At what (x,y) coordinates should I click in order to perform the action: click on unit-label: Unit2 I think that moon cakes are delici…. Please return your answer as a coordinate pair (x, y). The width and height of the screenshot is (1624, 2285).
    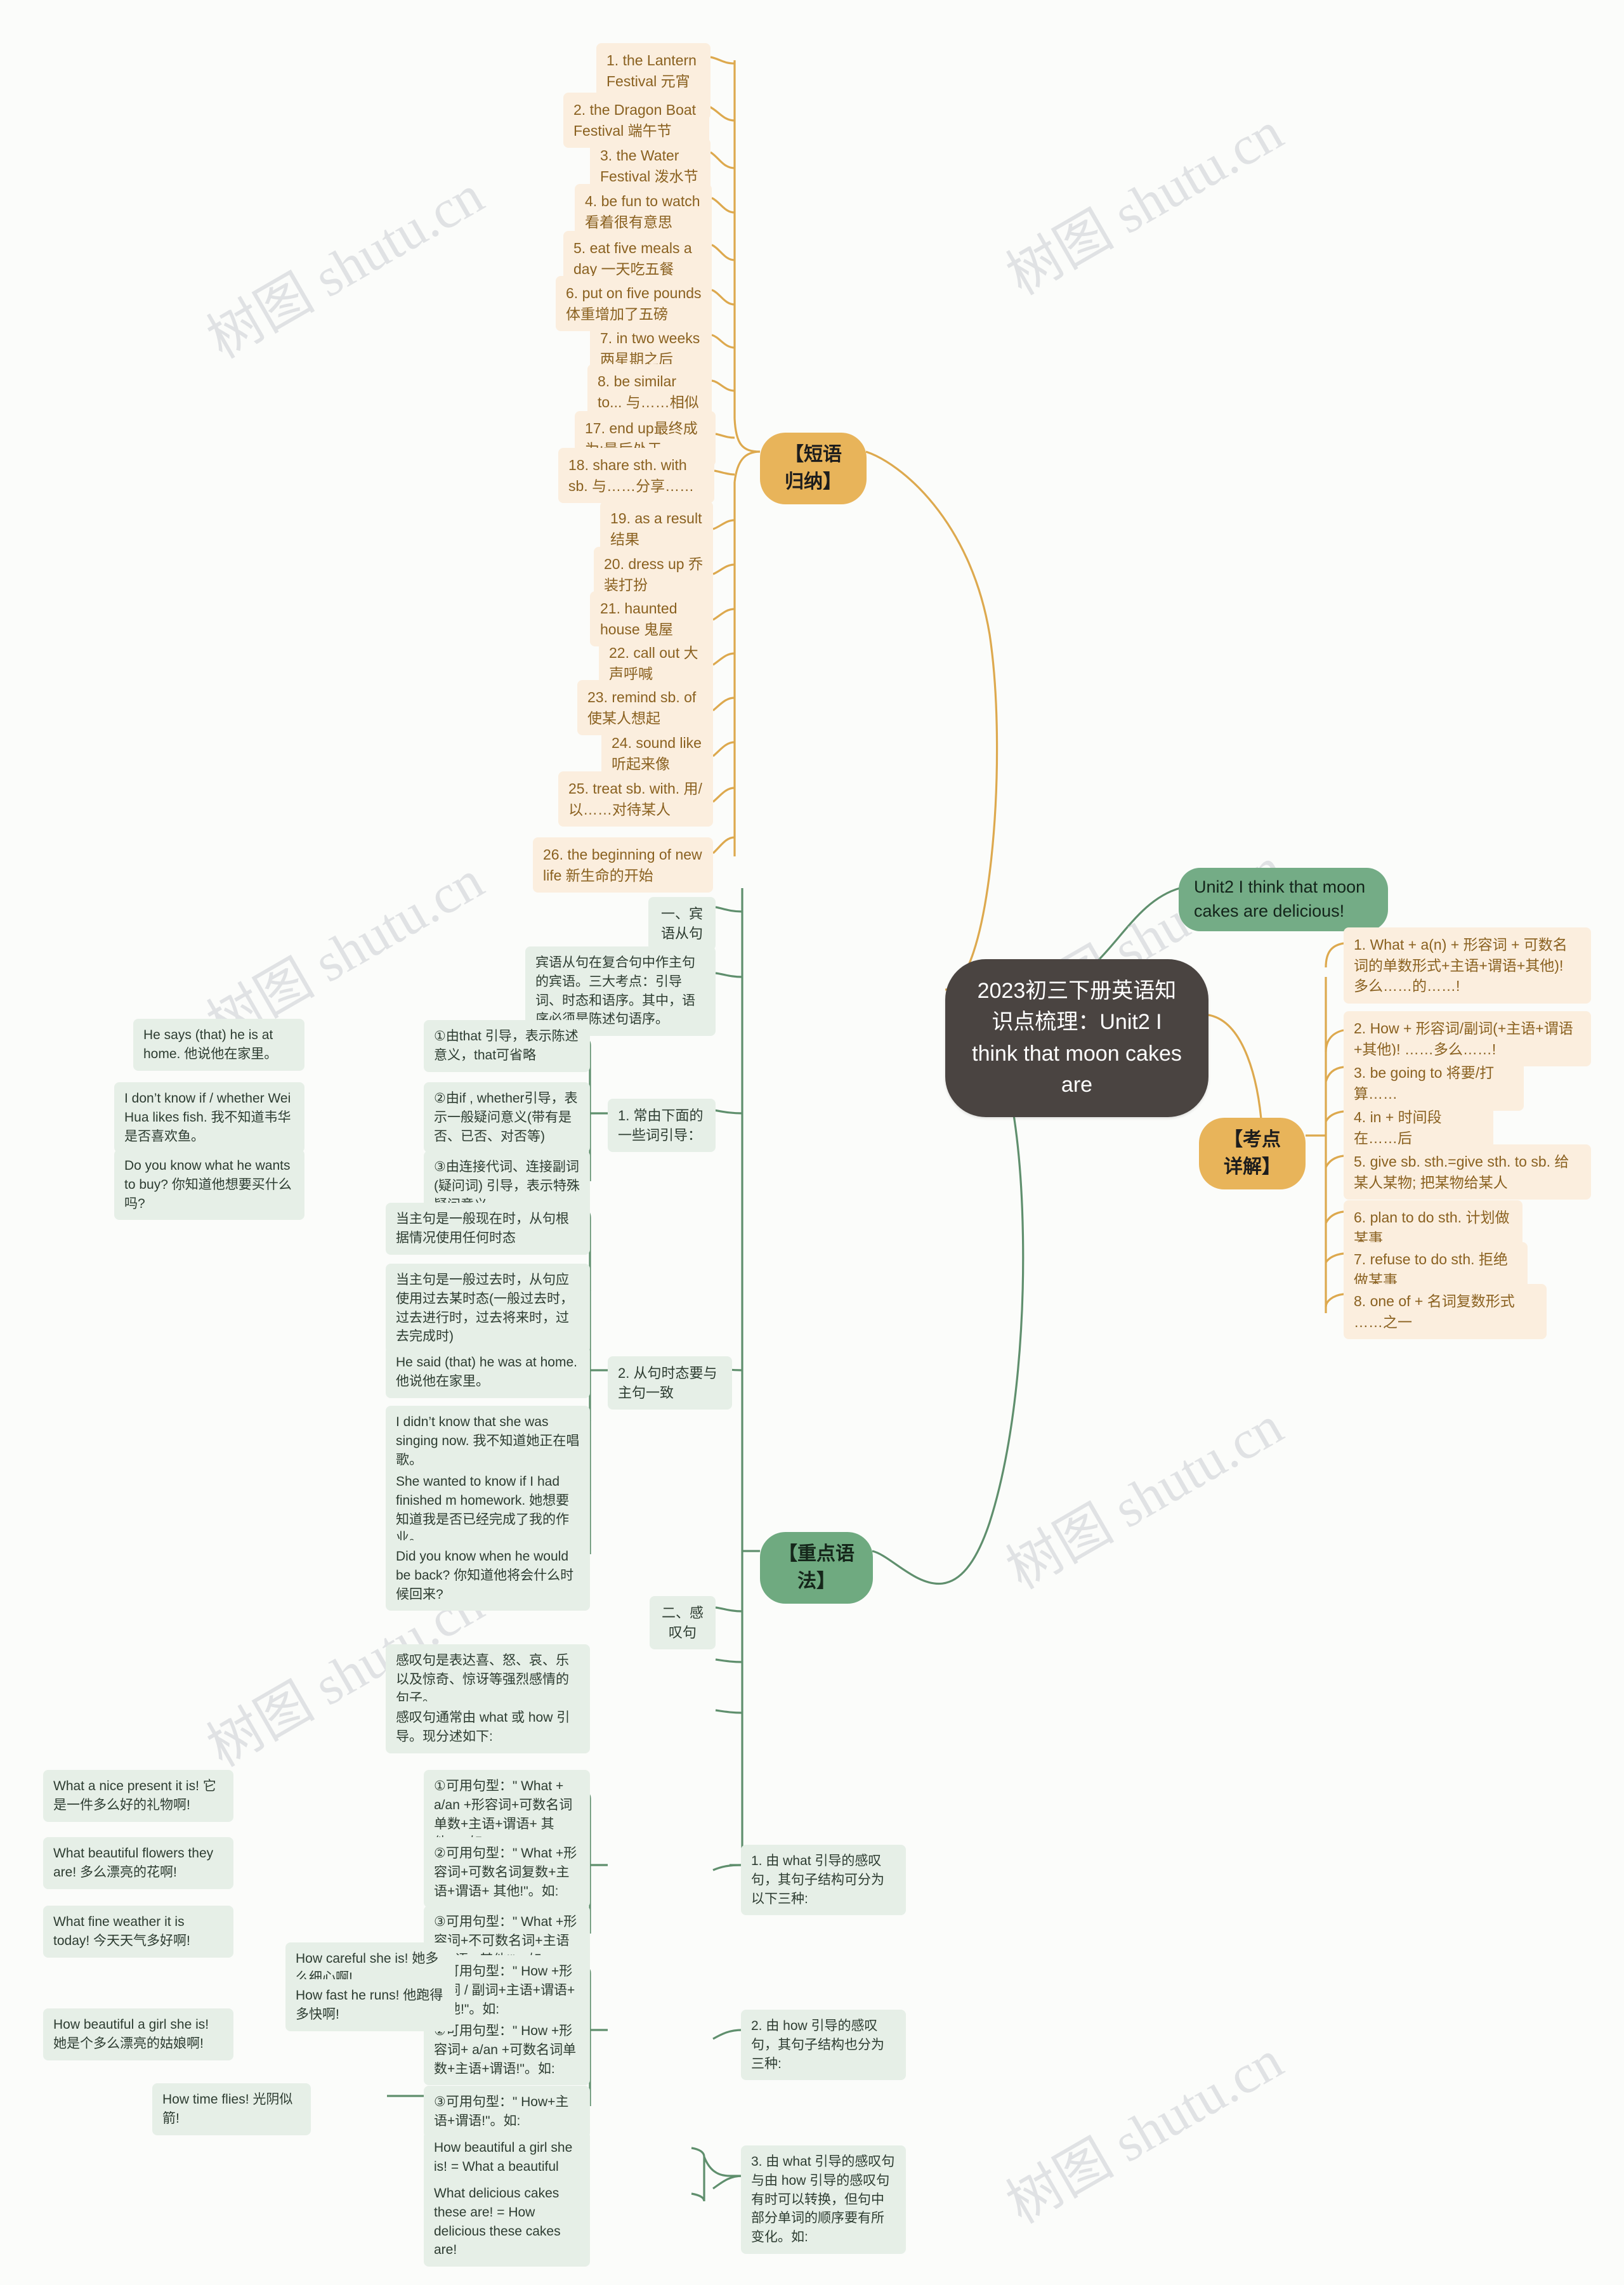
    Looking at the image, I should click on (1280, 898).